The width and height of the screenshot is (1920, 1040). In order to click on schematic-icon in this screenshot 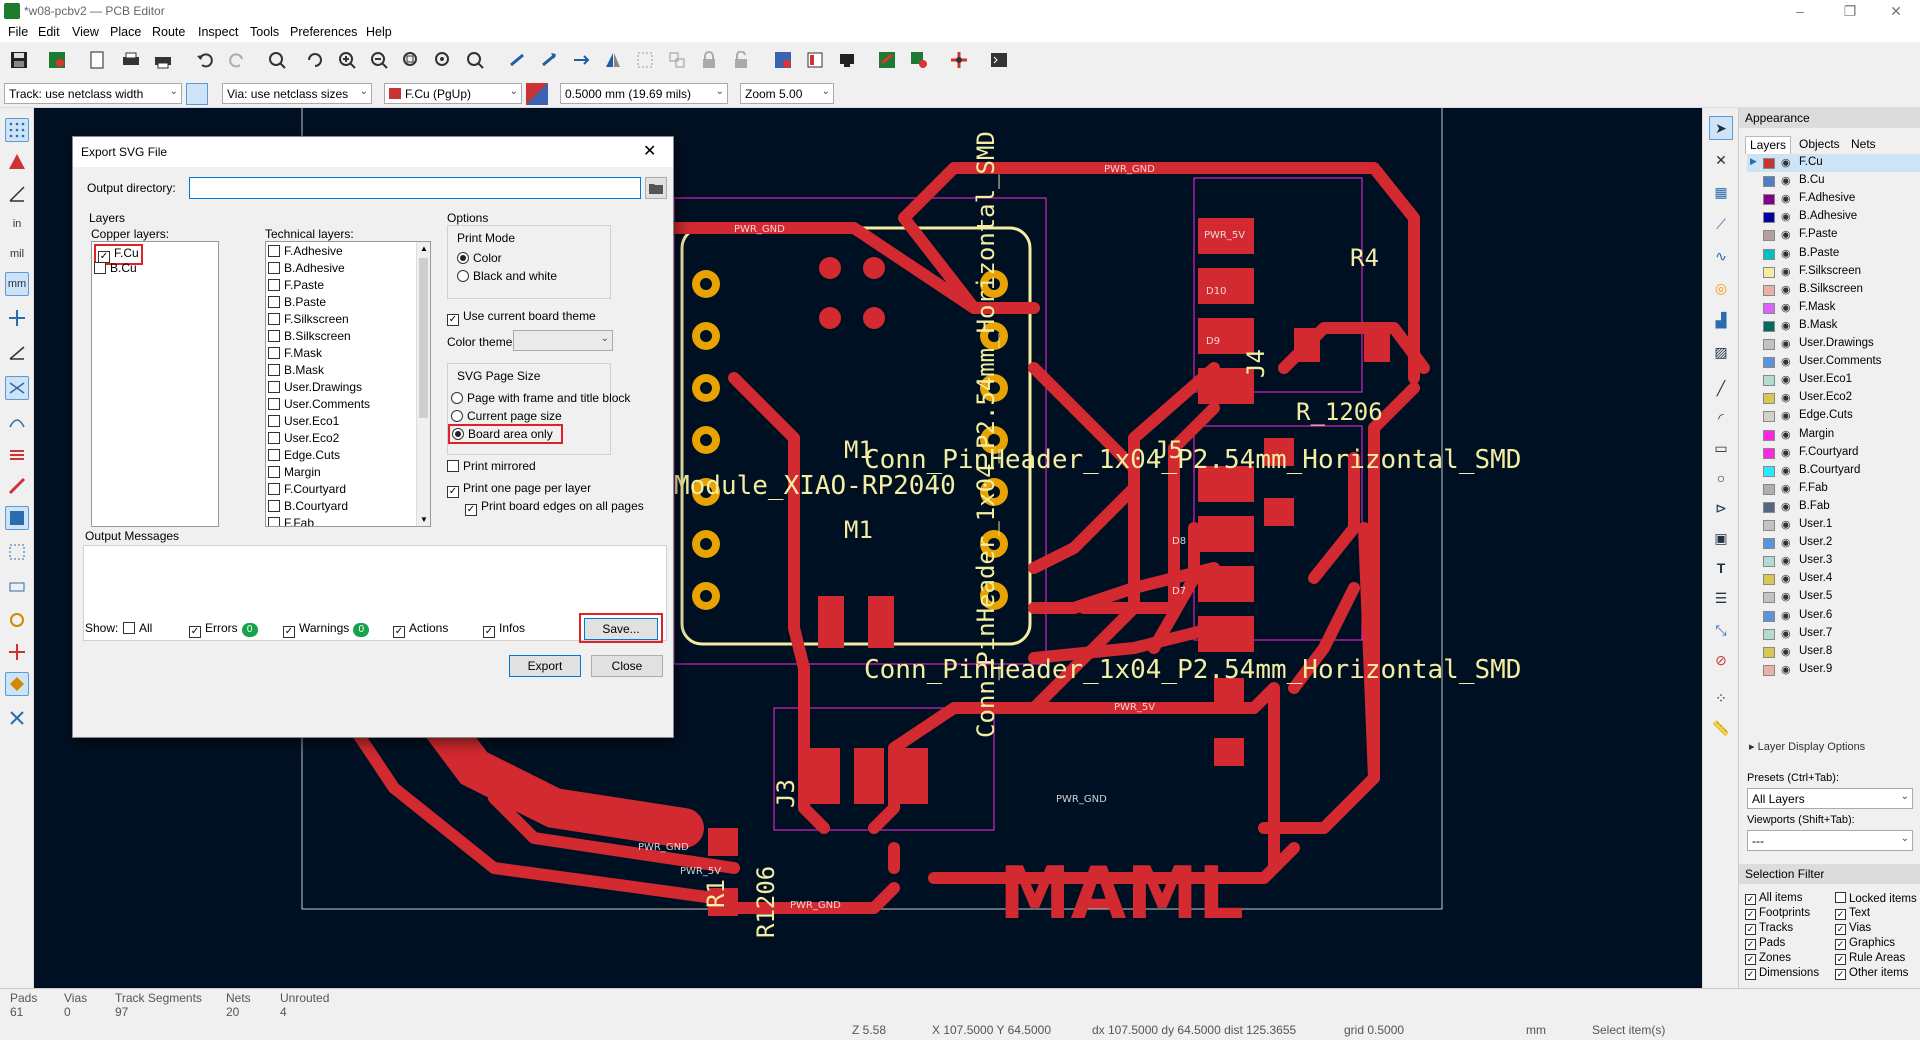, I will do `click(887, 60)`.